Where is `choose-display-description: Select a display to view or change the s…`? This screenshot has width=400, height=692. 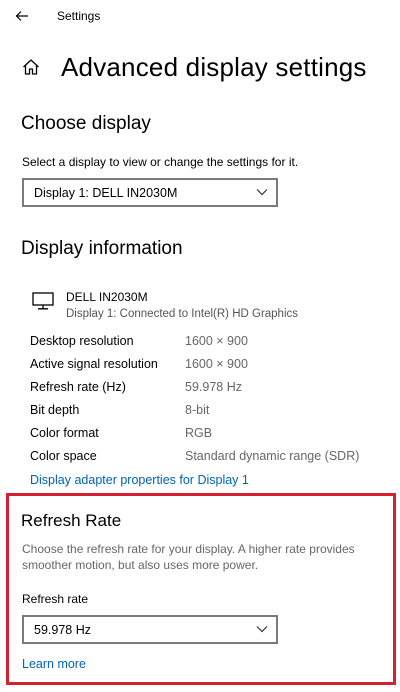
choose-display-description: Select a display to view or change the s… is located at coordinates (160, 162).